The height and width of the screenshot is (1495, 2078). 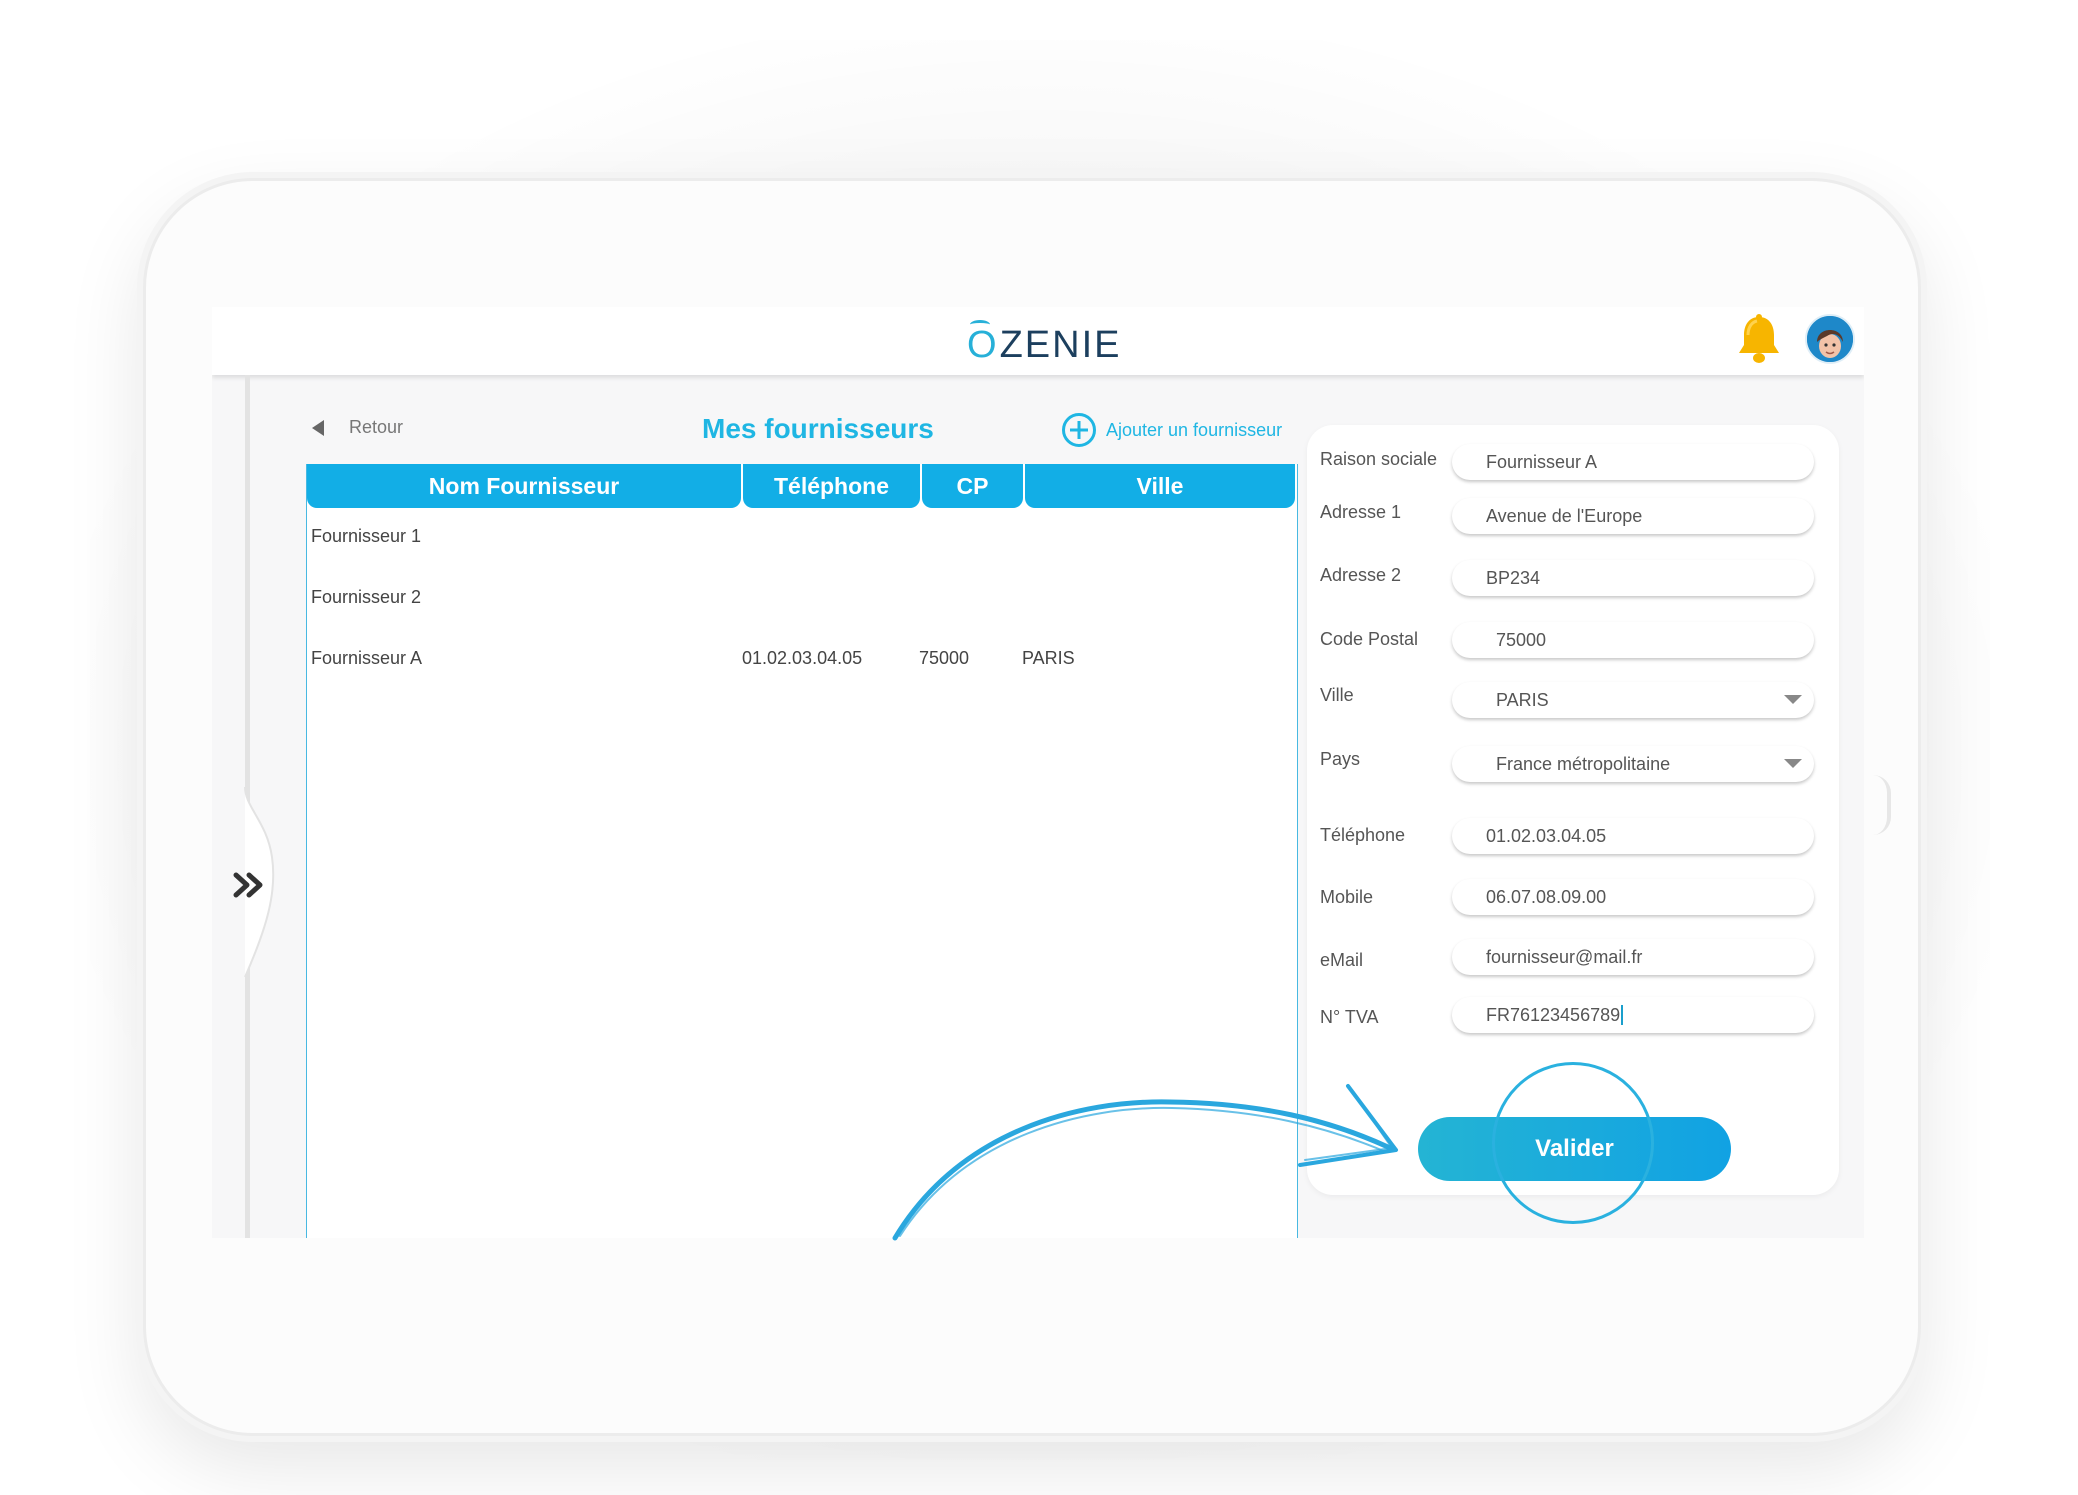 I want to click on label-ville: Ville, so click(x=1337, y=695).